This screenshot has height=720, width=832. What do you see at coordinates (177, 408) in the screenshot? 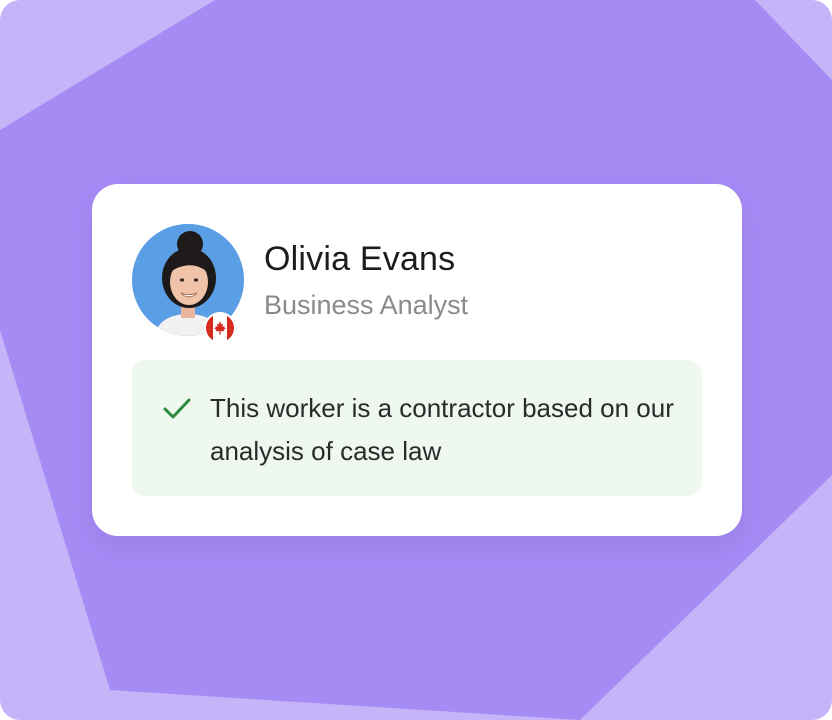
I see `checkmark-icon` at bounding box center [177, 408].